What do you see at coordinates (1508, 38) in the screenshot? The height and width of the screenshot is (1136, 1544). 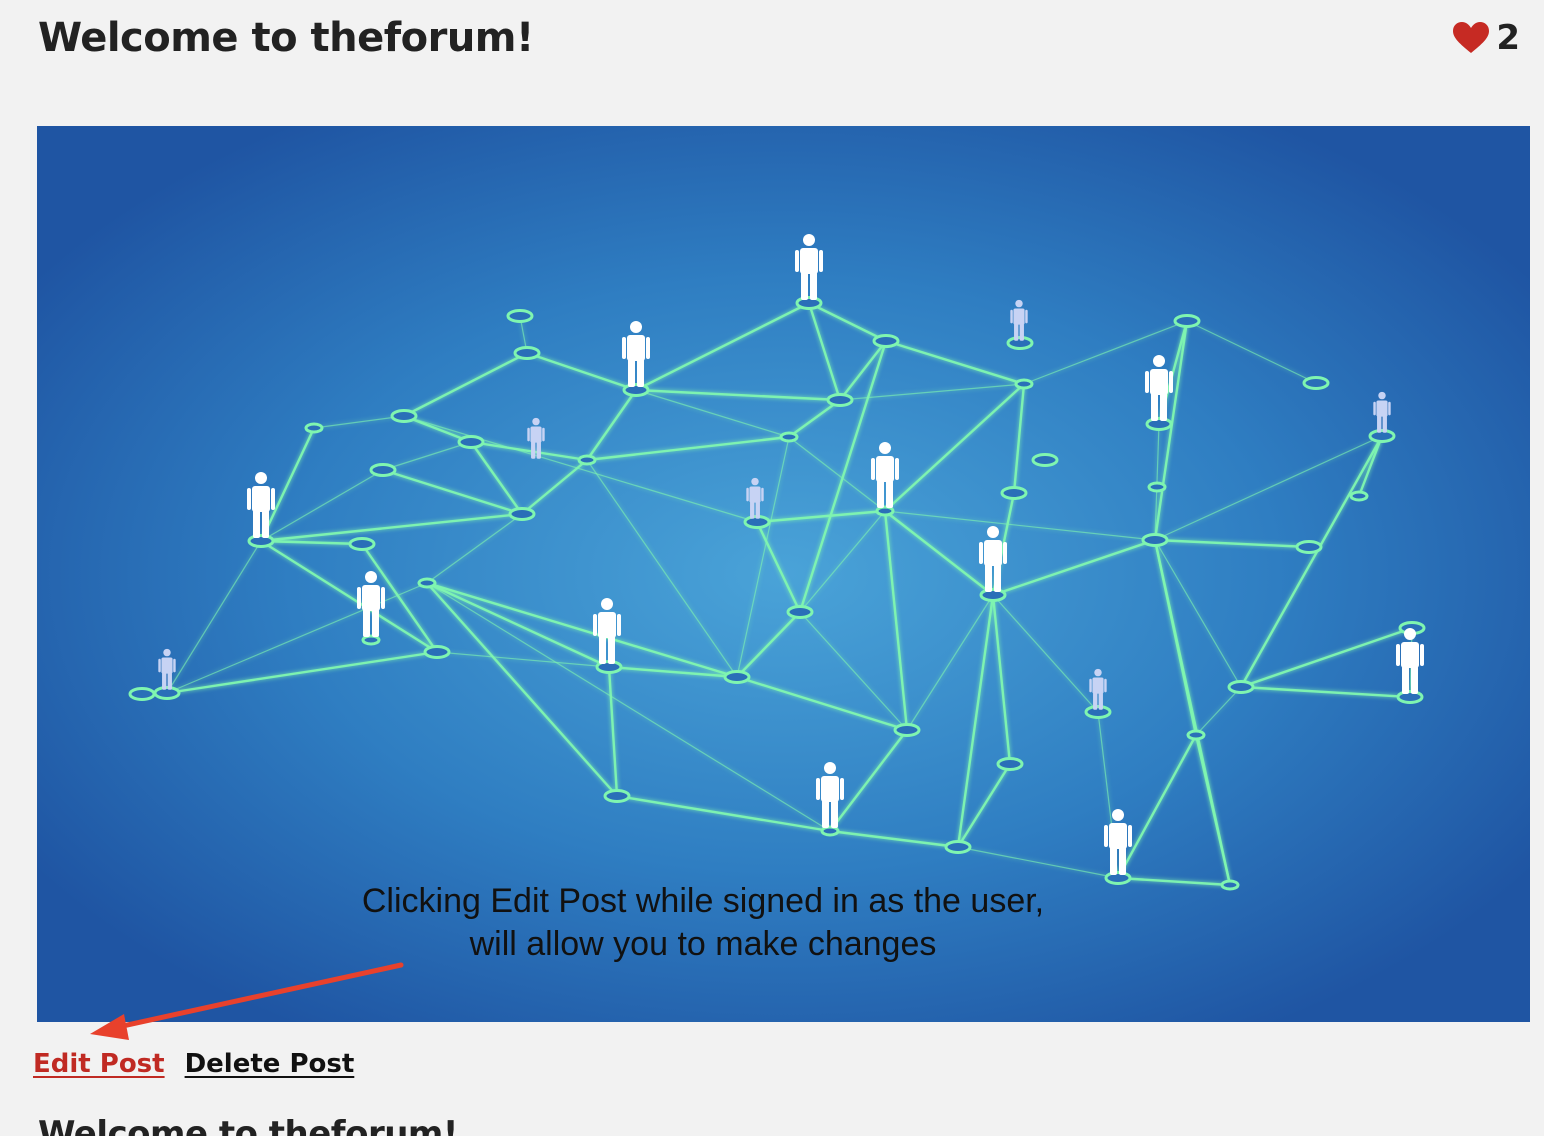 I see `like-count: 2` at bounding box center [1508, 38].